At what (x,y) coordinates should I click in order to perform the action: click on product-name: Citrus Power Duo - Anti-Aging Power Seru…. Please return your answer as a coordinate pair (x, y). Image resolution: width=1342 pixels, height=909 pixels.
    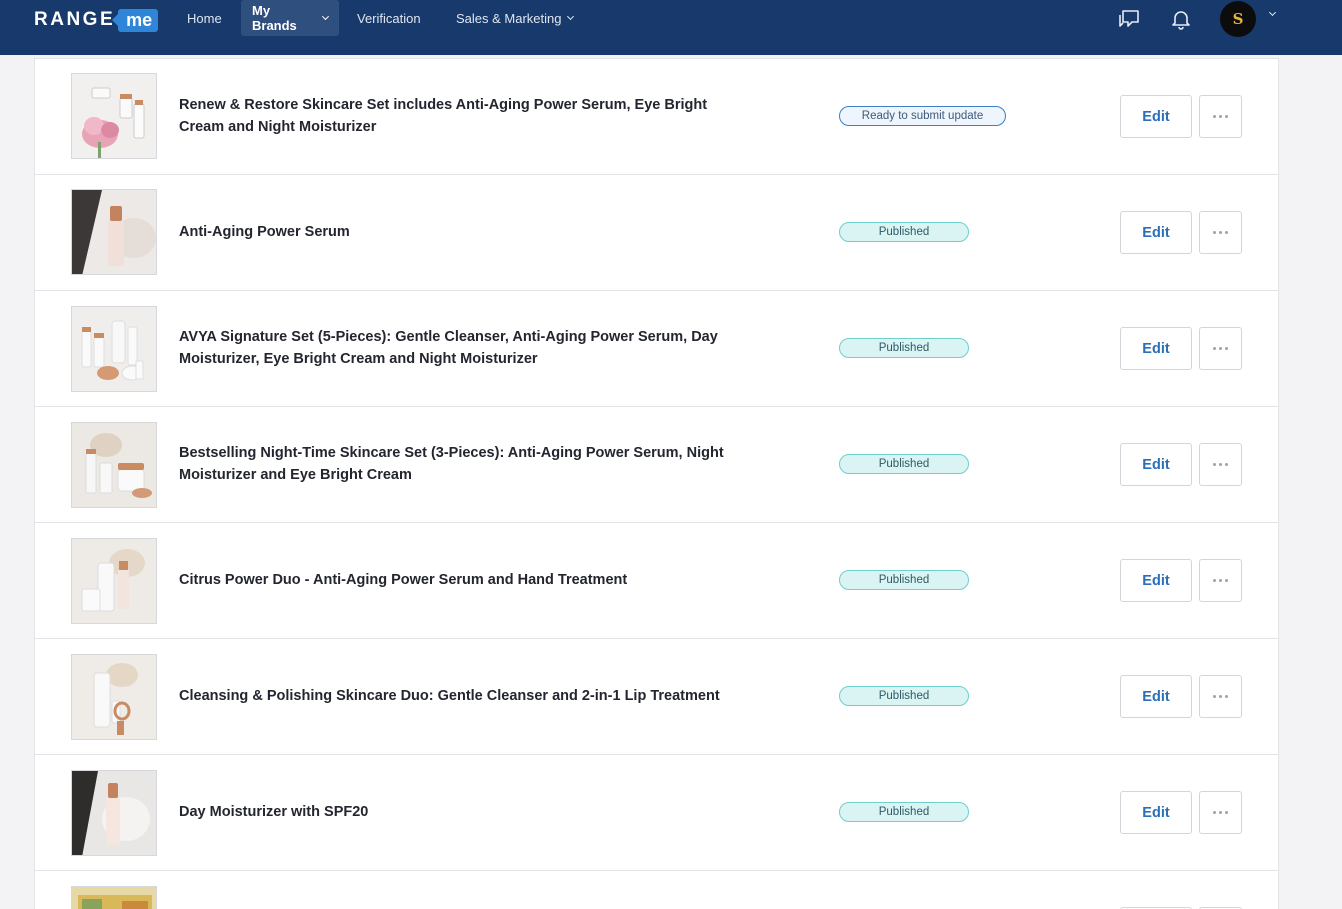
    Looking at the image, I should click on (457, 580).